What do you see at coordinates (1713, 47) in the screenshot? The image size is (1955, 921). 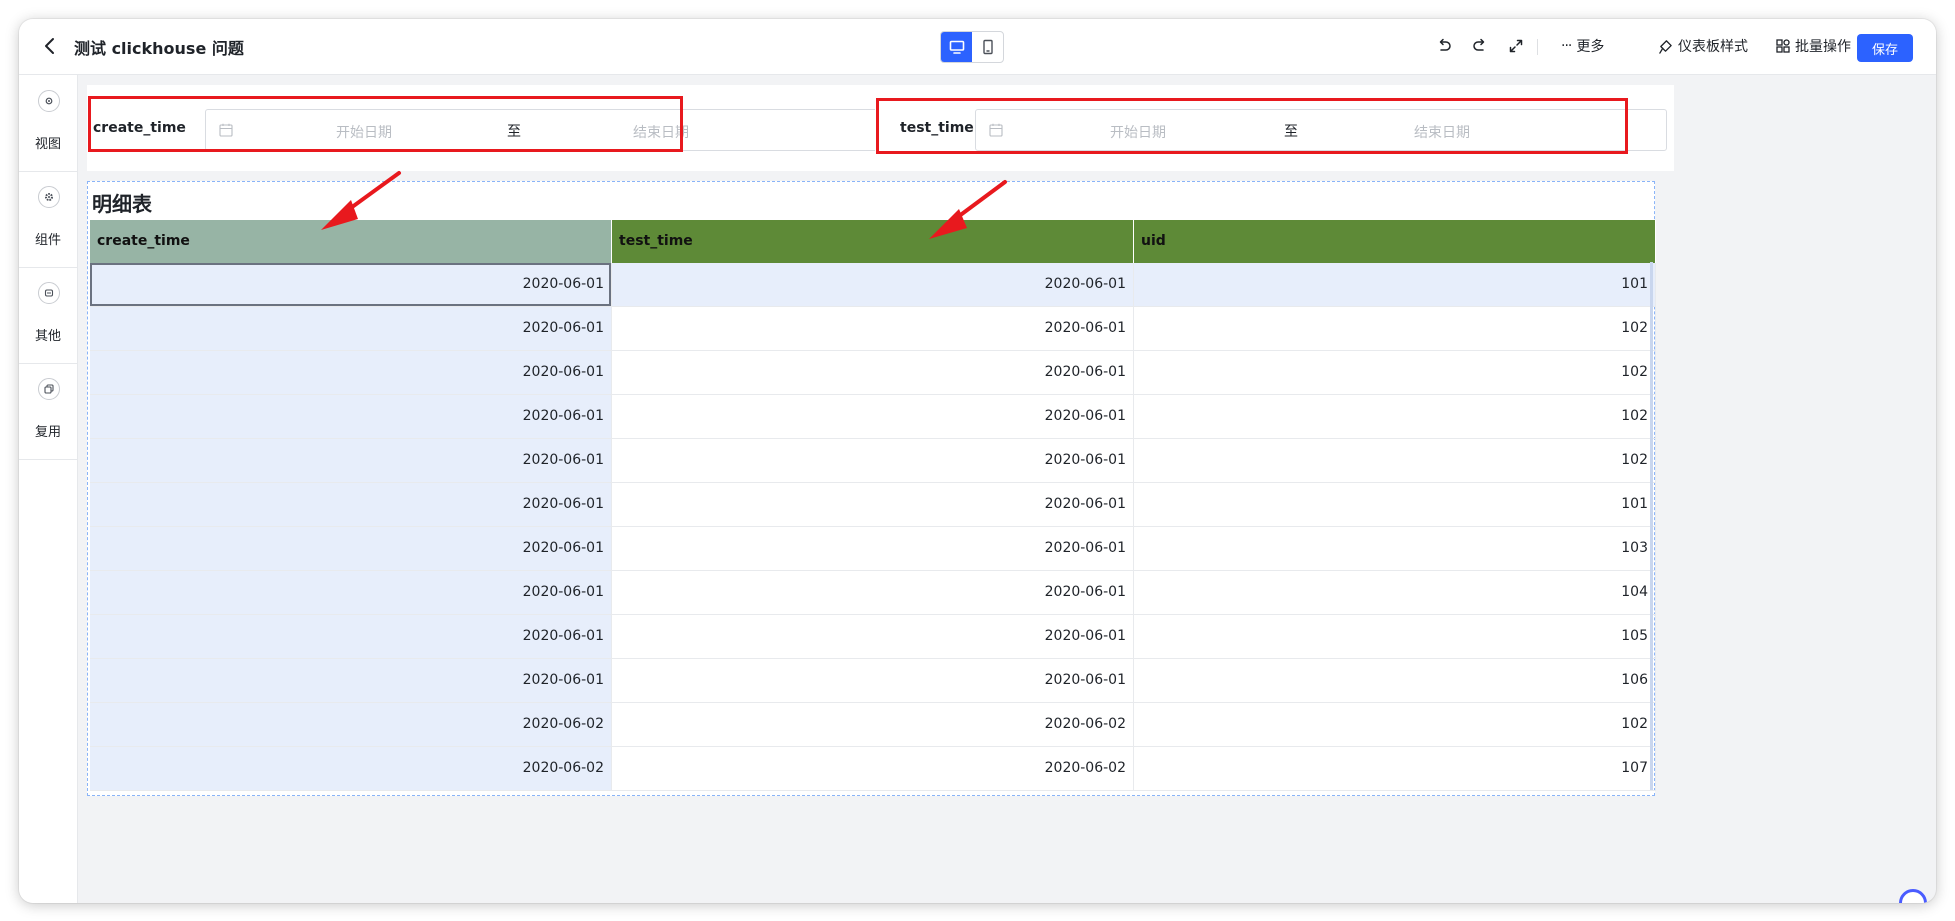 I see `dashboard-style-label: 仪表板样式` at bounding box center [1713, 47].